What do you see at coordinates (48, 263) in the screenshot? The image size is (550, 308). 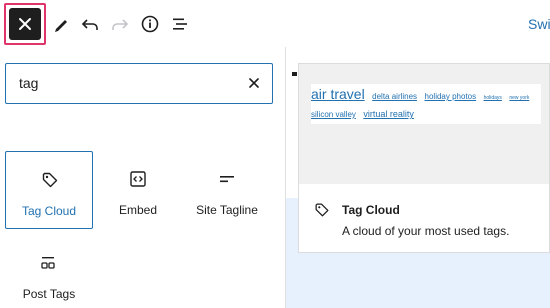 I see `post-tags-icon` at bounding box center [48, 263].